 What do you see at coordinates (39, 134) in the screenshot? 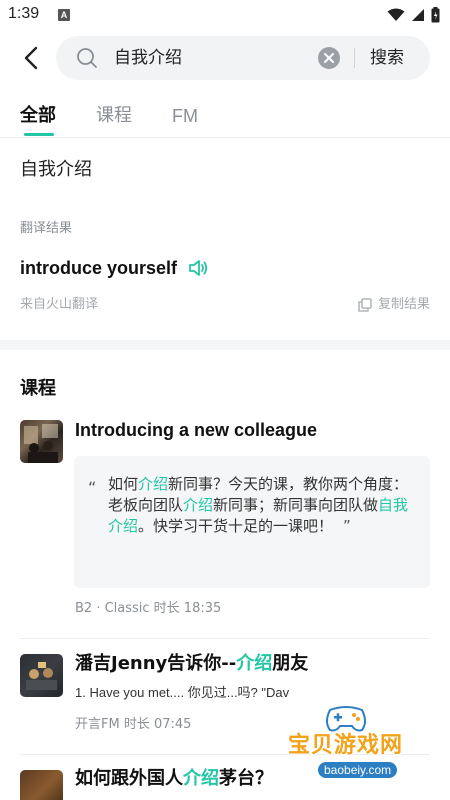
I see `tab-active-indicator` at bounding box center [39, 134].